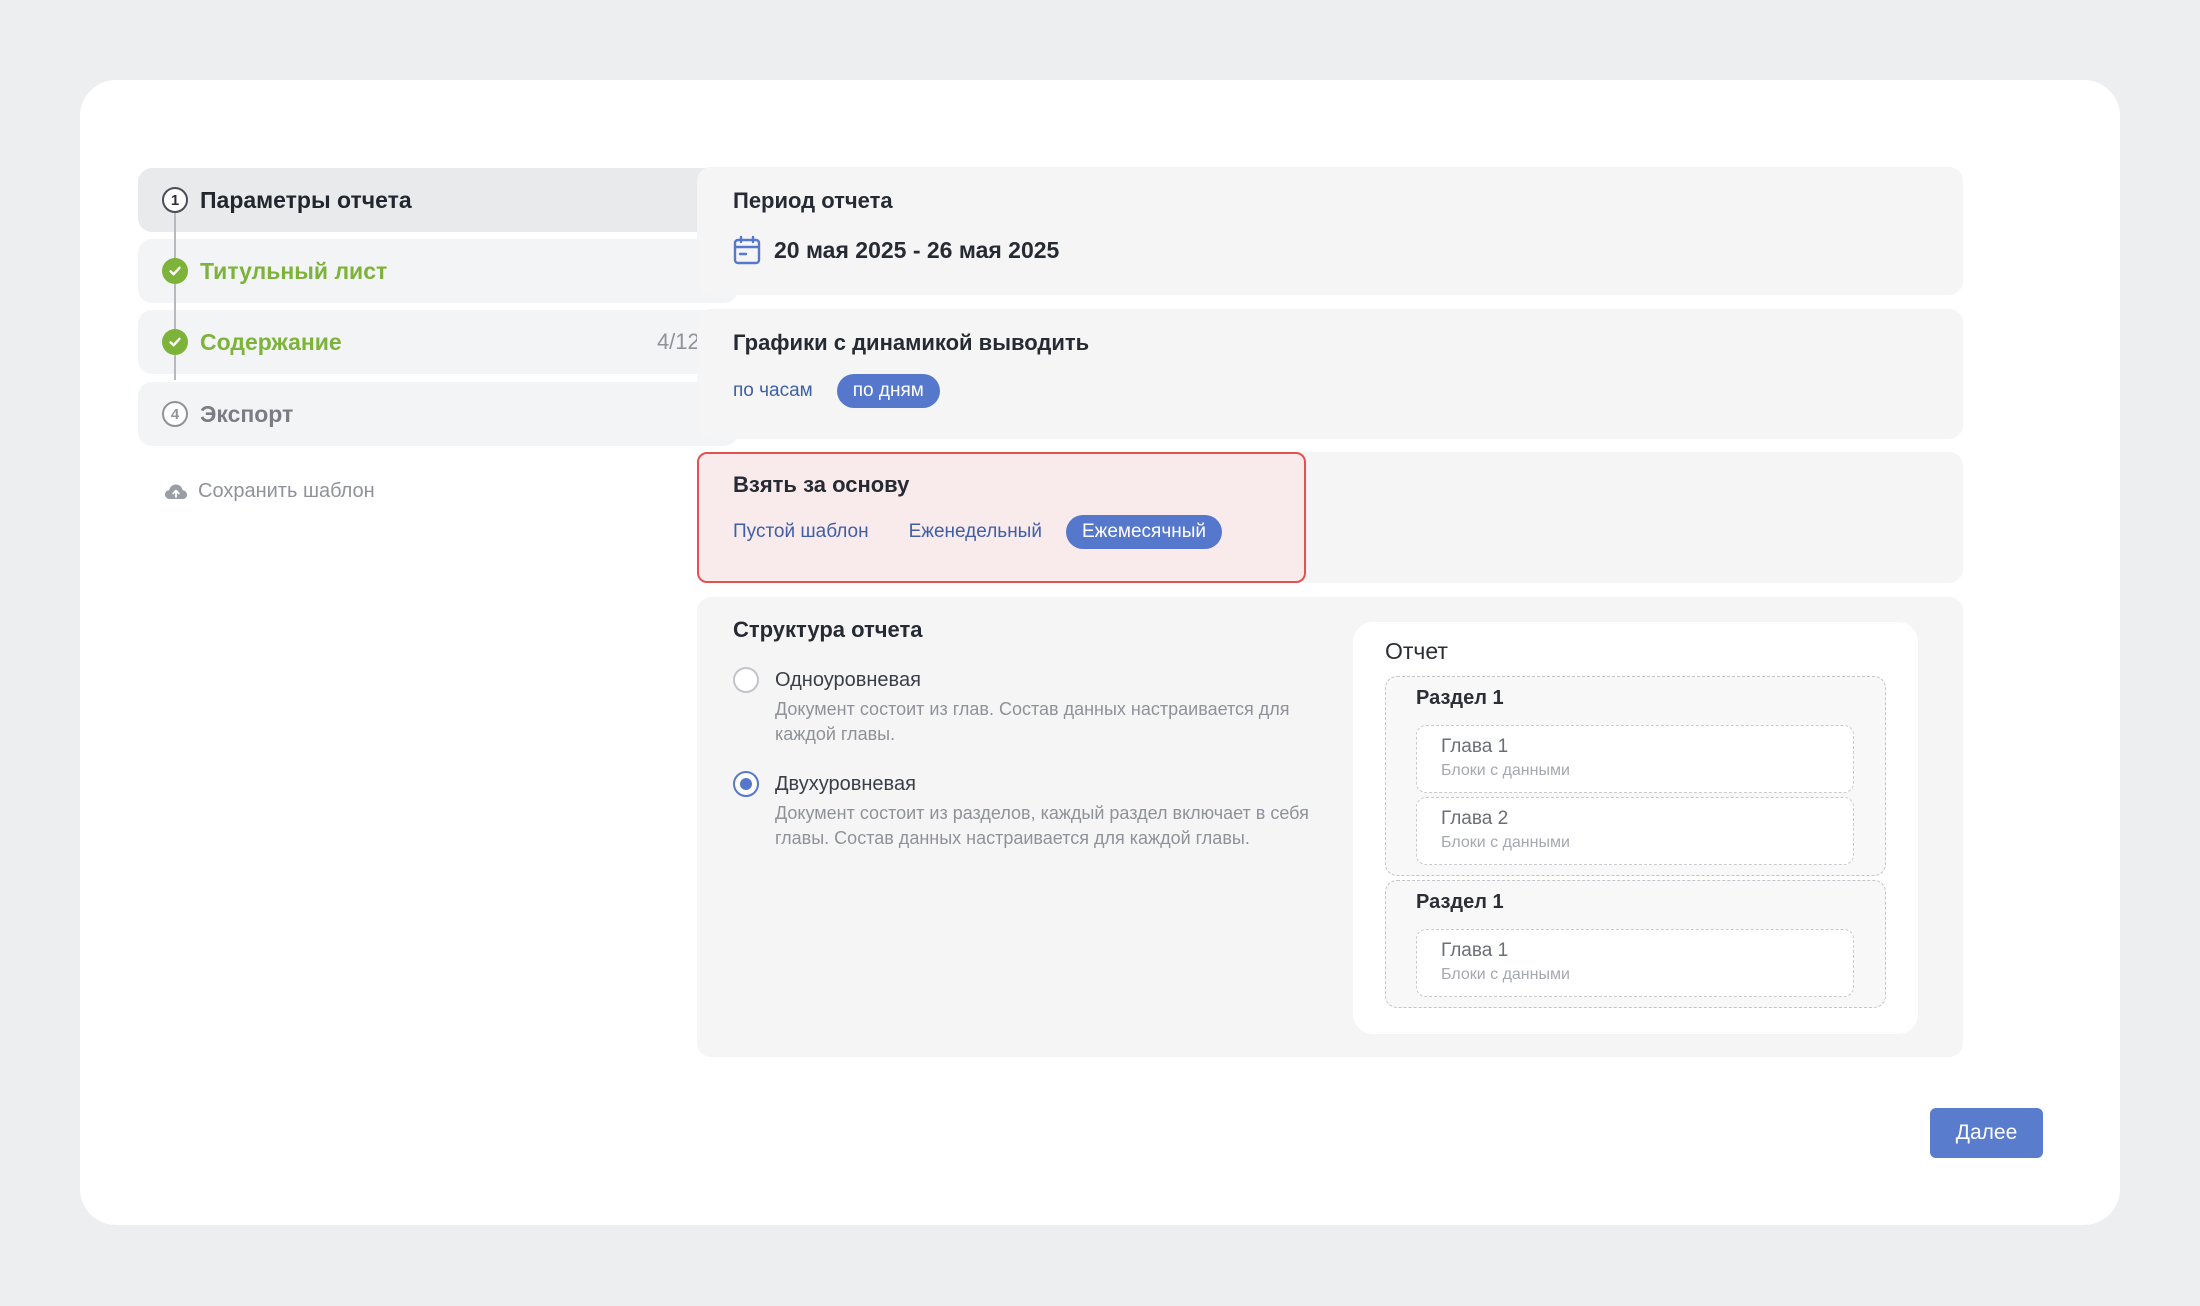 The height and width of the screenshot is (1306, 2200). Describe the element at coordinates (306, 199) in the screenshot. I see `step-label: Параметры отчета` at that location.